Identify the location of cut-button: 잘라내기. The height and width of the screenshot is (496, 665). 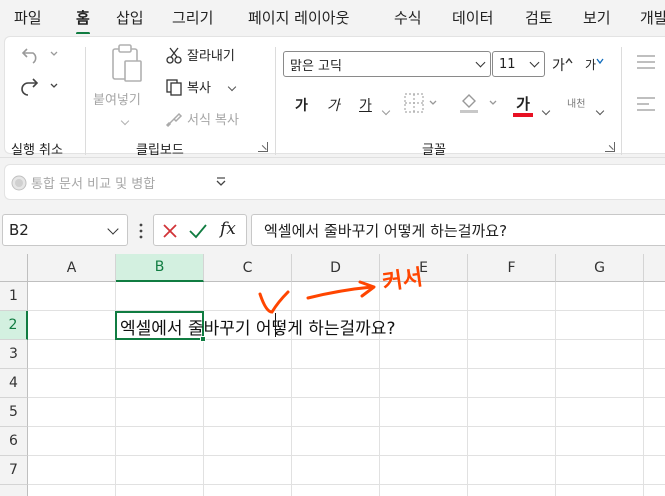
(200, 54).